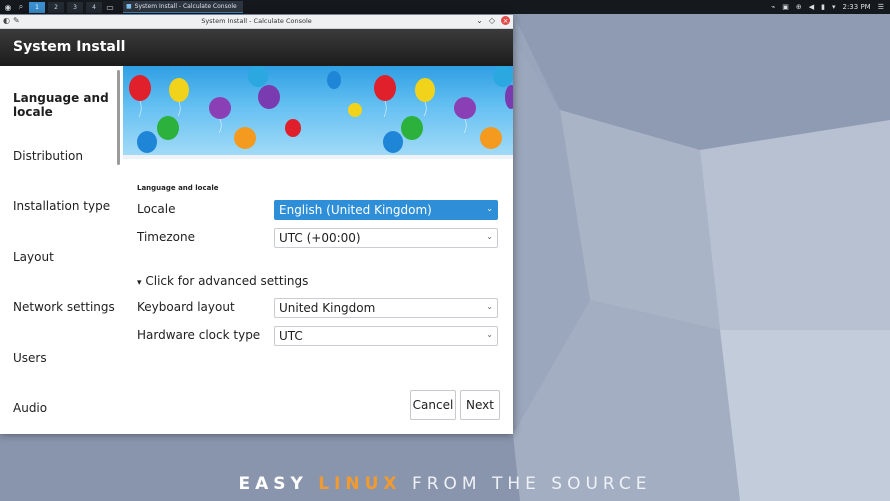  I want to click on hardware-clock-label: Hardware clock type, so click(199, 335).